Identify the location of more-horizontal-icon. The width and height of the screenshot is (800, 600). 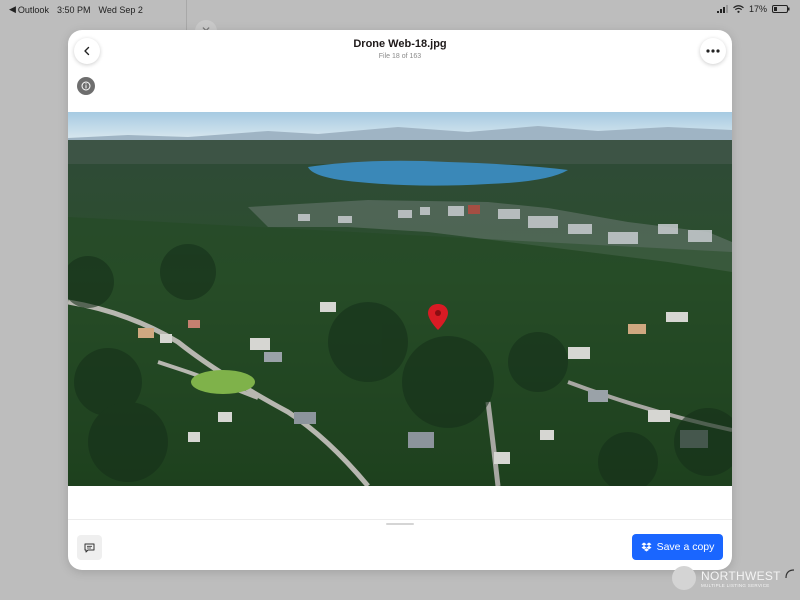
(713, 51).